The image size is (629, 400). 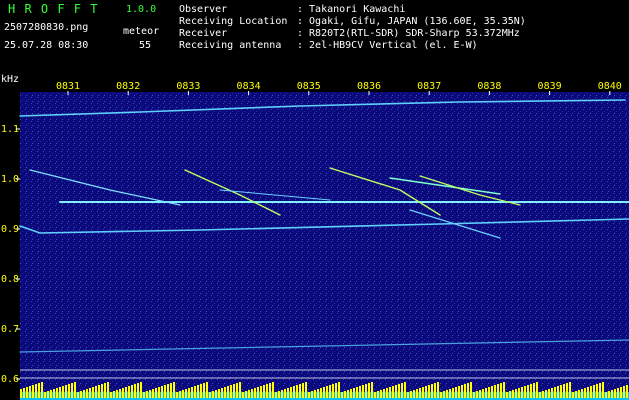 I want to click on time-tick-label: 0838, so click(x=489, y=86).